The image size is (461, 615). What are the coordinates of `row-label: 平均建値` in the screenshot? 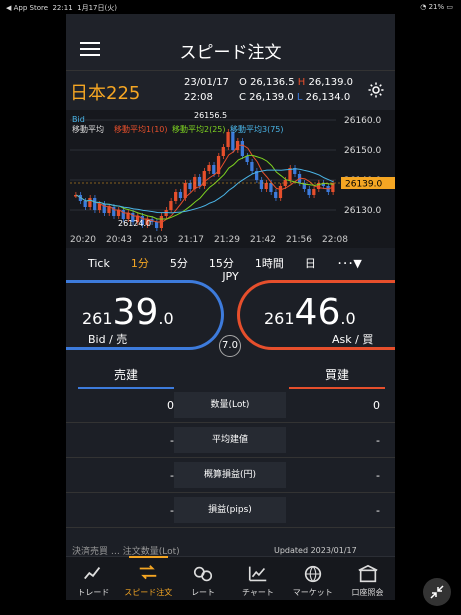 It's located at (230, 440).